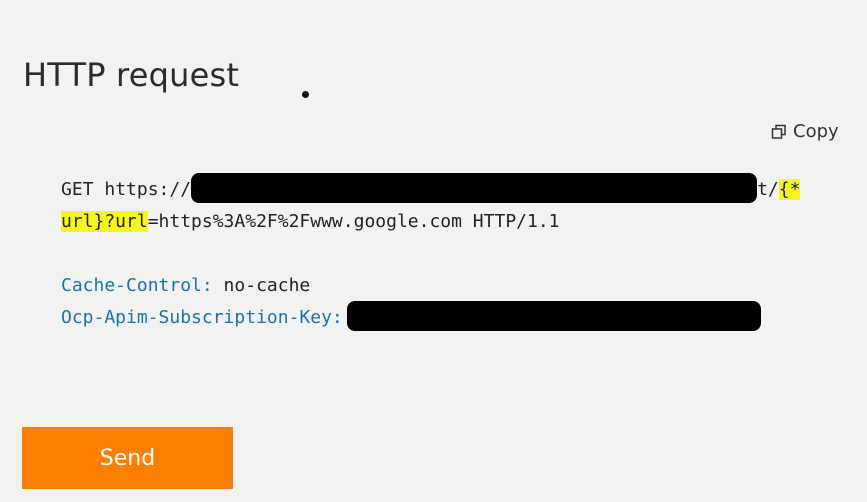 The height and width of the screenshot is (502, 867). What do you see at coordinates (148, 189) in the screenshot?
I see `url-scheme: https://` at bounding box center [148, 189].